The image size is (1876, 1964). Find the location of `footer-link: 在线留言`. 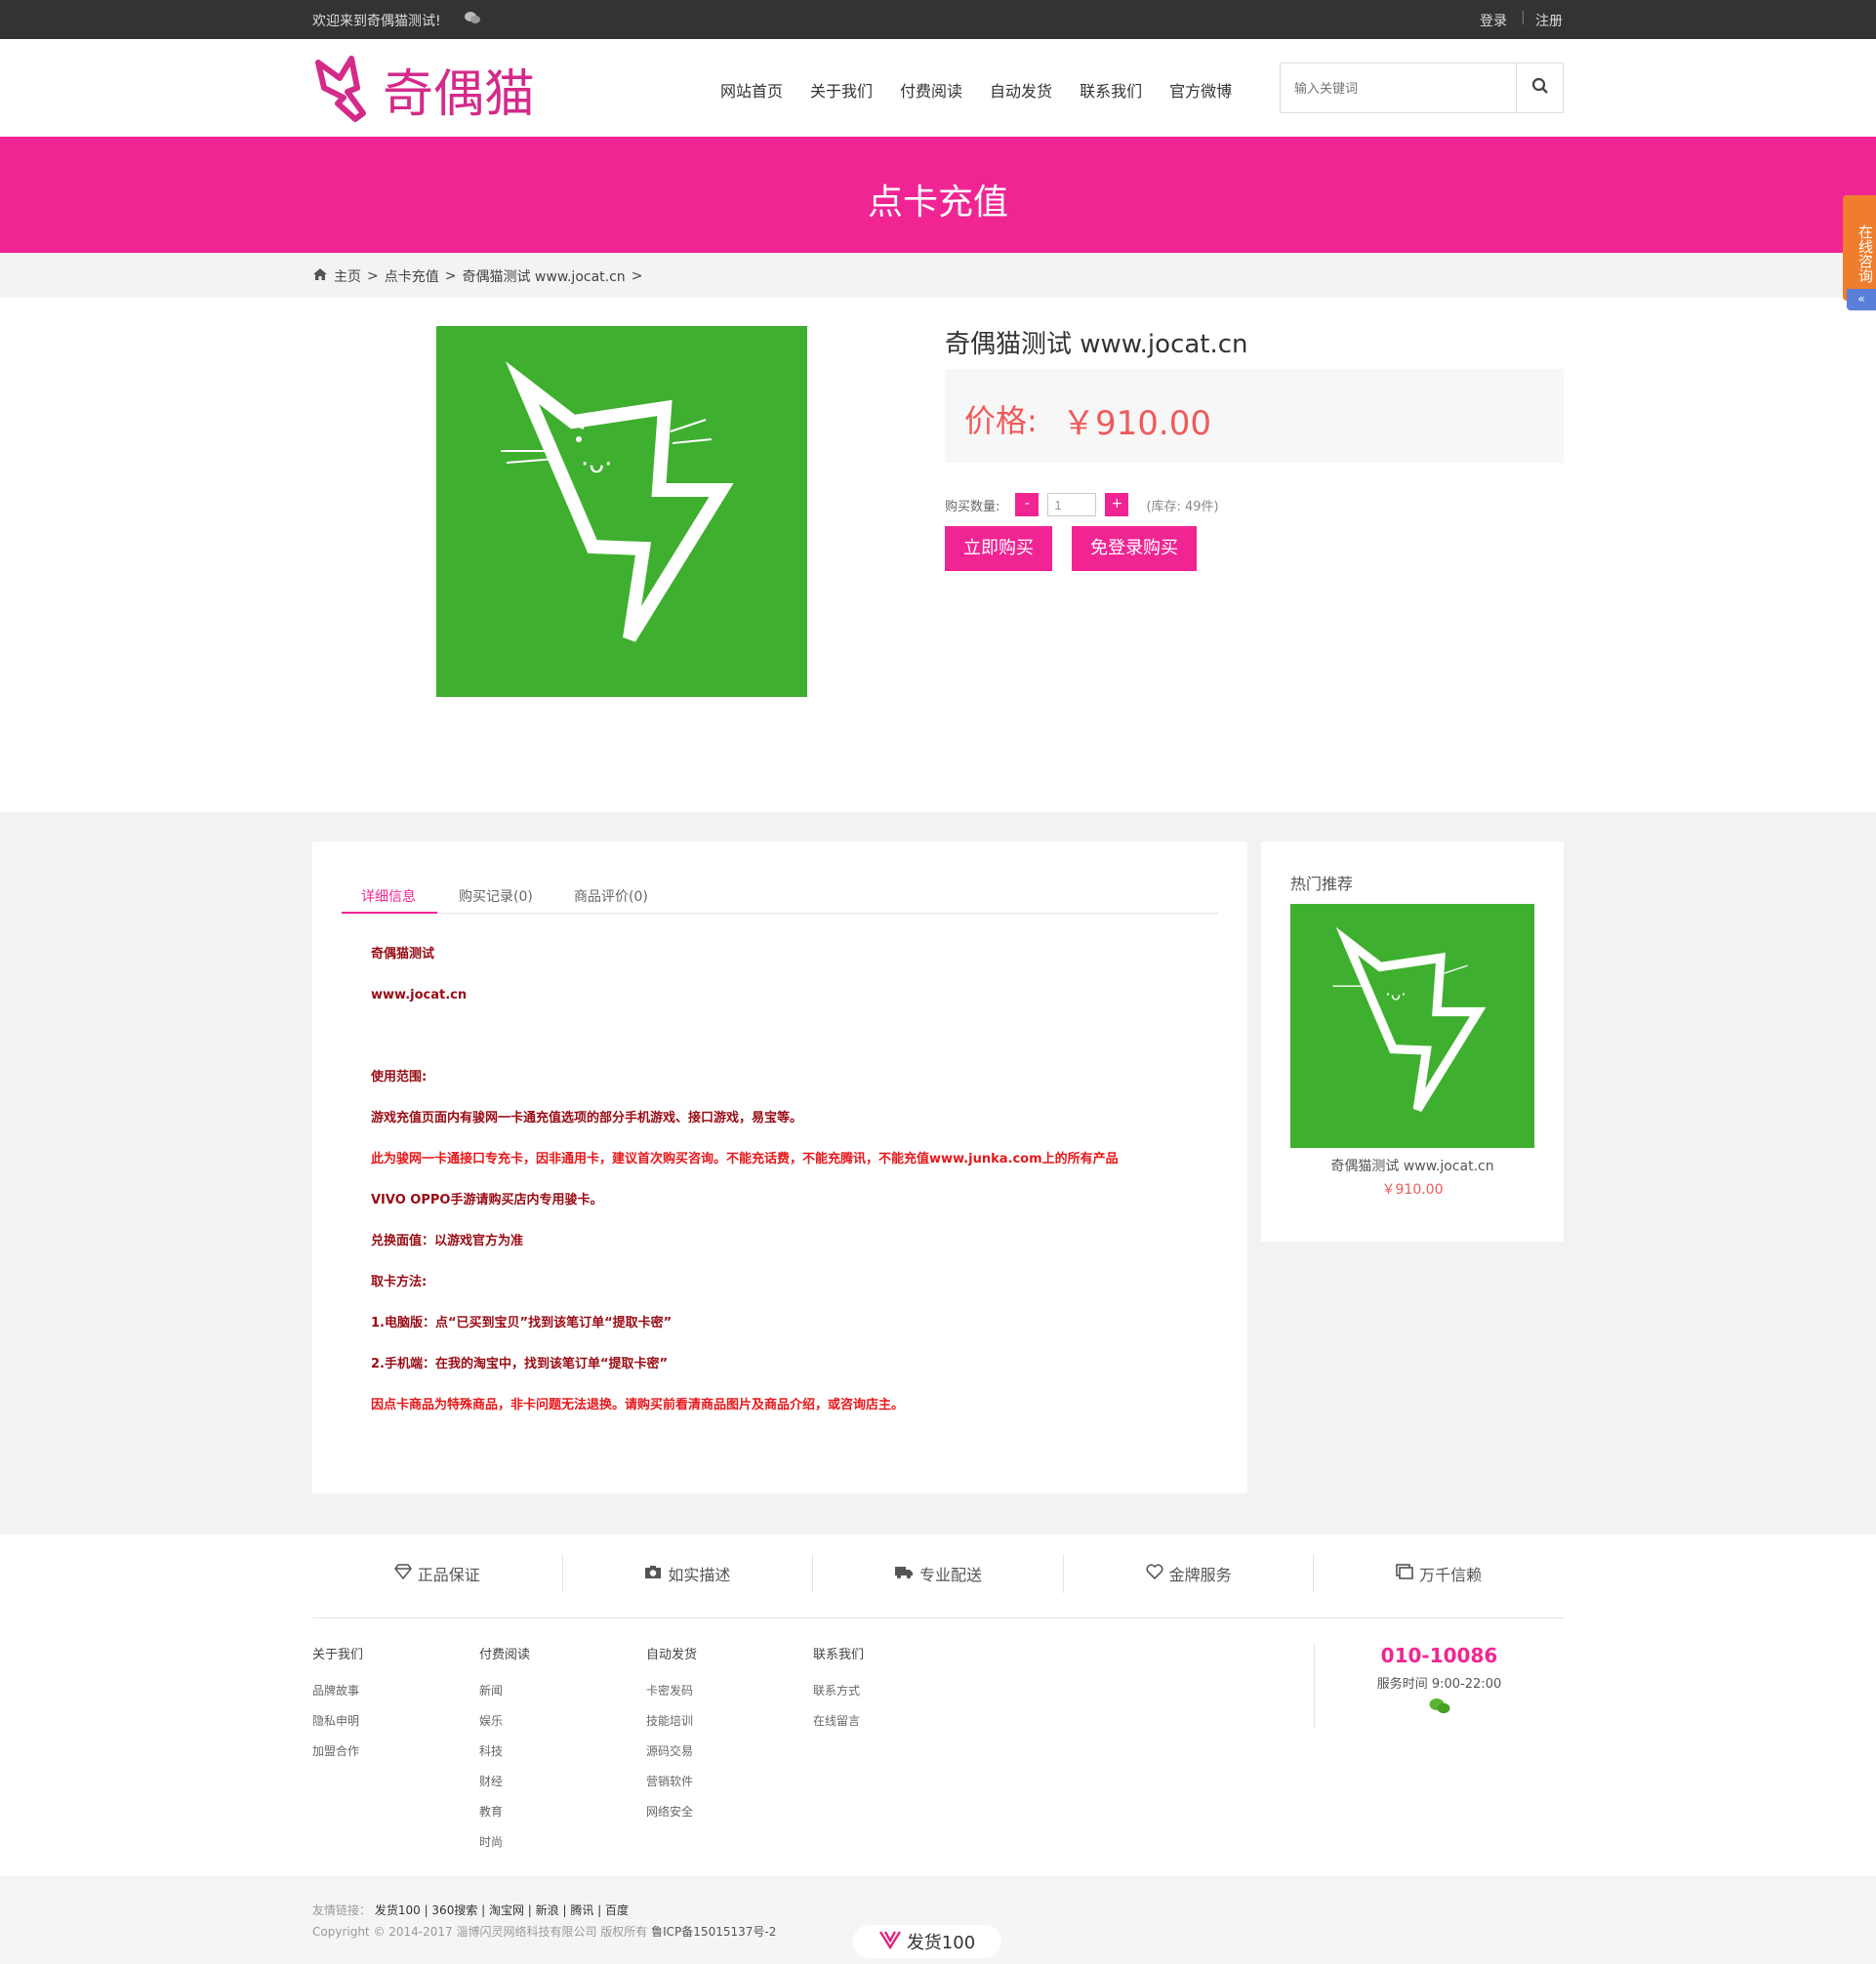

footer-link: 在线留言 is located at coordinates (891, 1727).